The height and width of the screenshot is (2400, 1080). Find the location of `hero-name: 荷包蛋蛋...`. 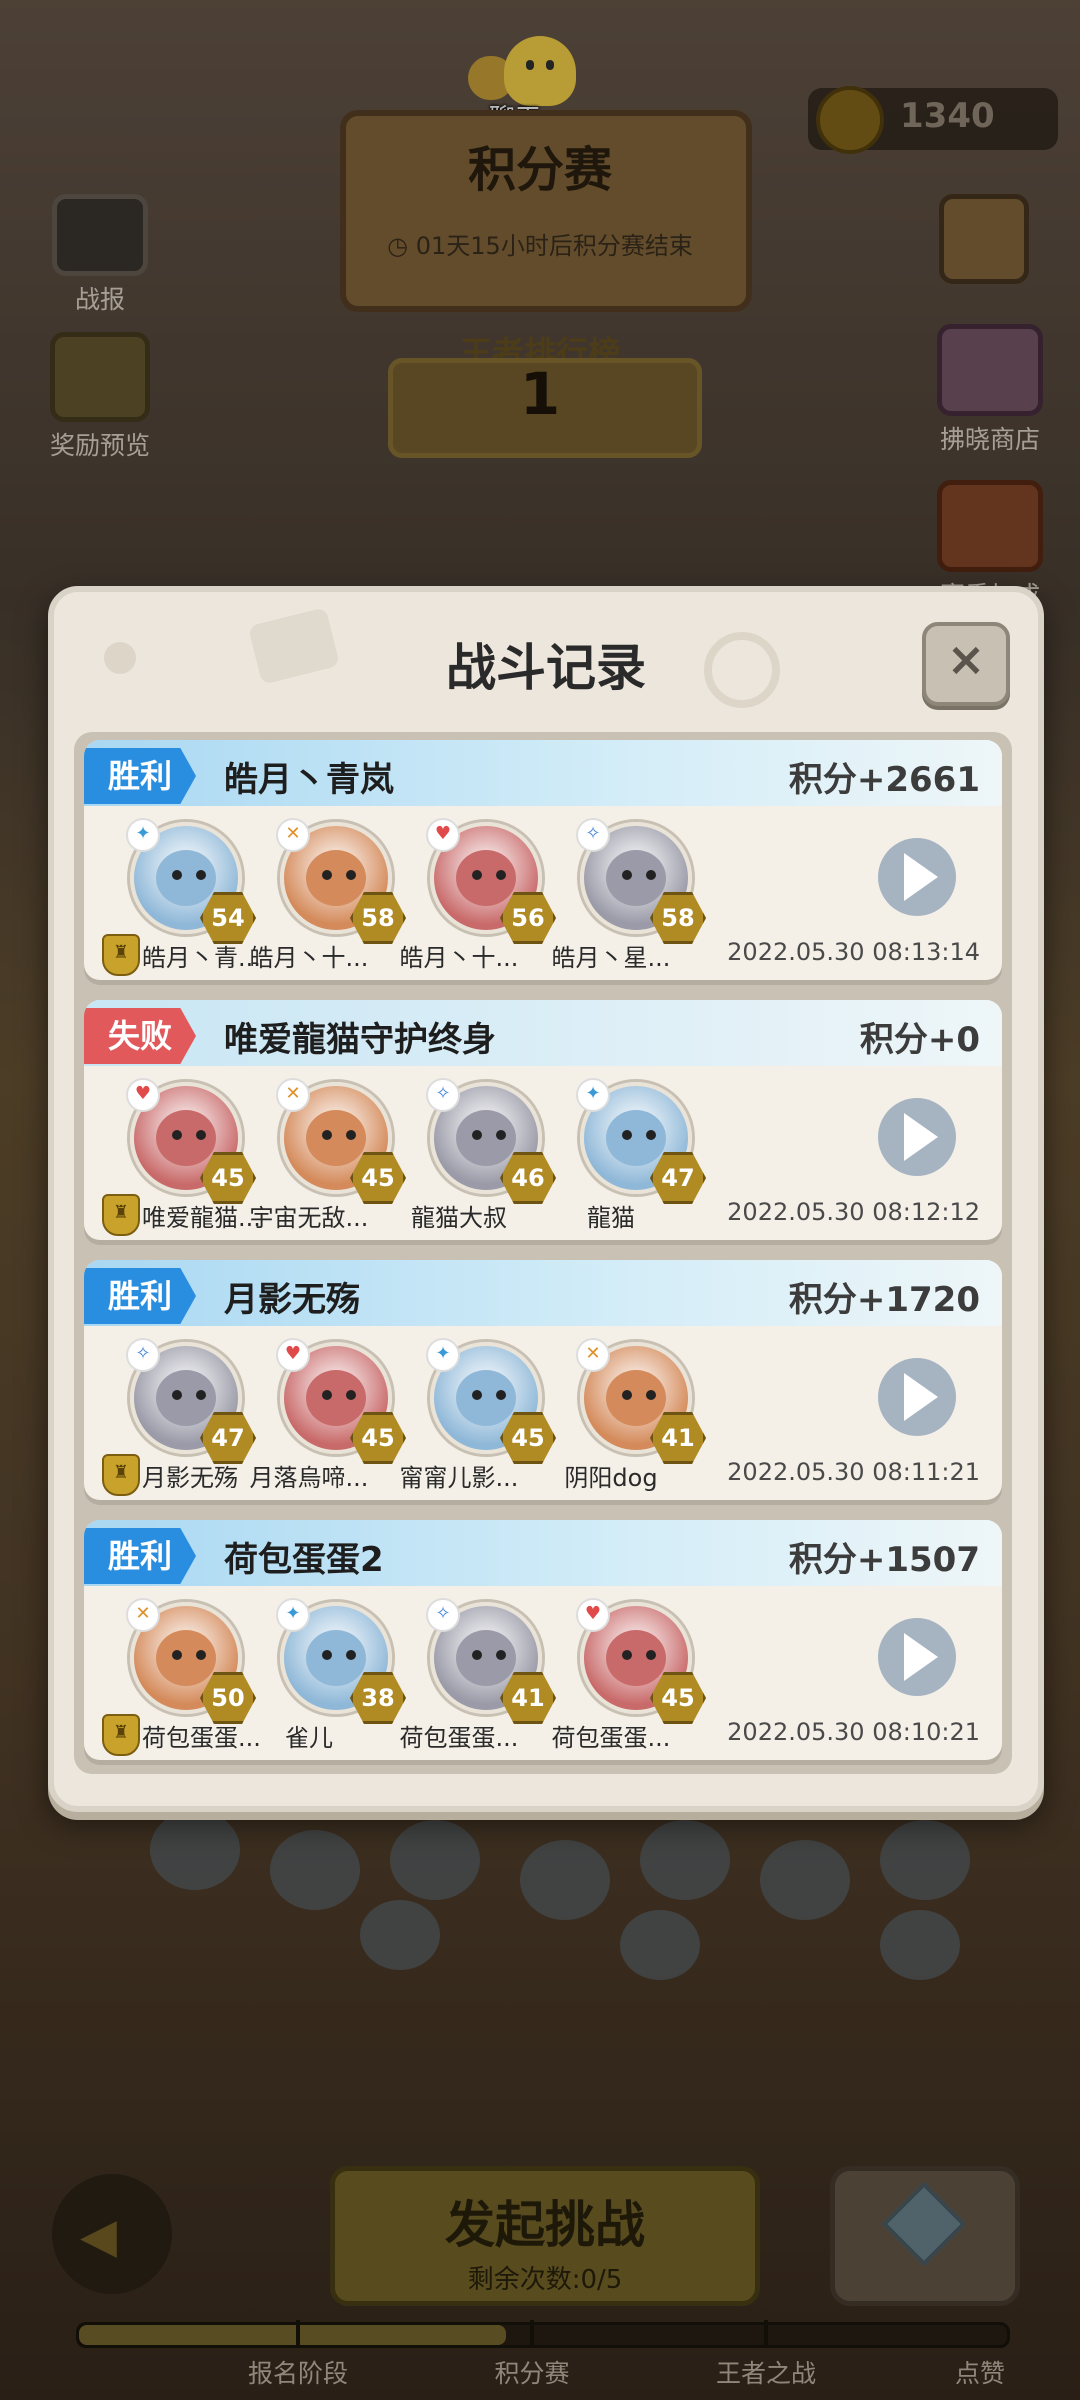

hero-name: 荷包蛋蛋... is located at coordinates (611, 1738).